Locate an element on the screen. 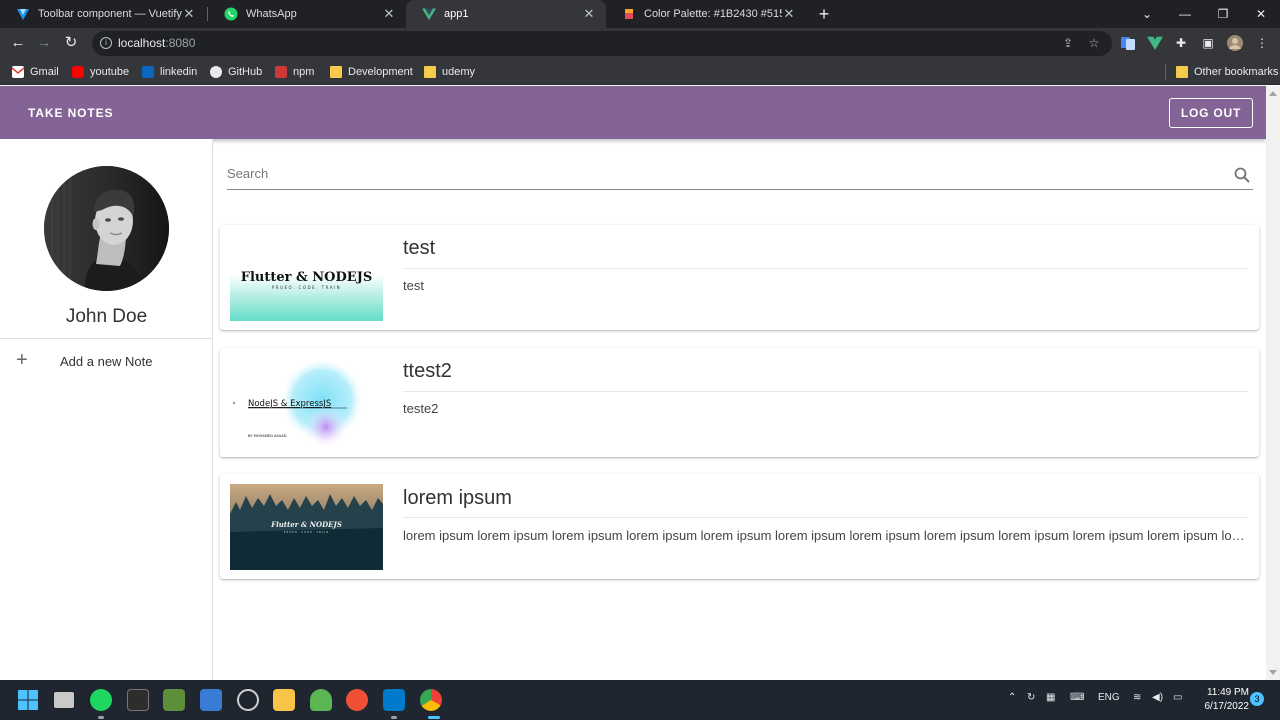 This screenshot has height=720, width=1280. chevron-up-icon: ⌃ is located at coordinates (1012, 697).